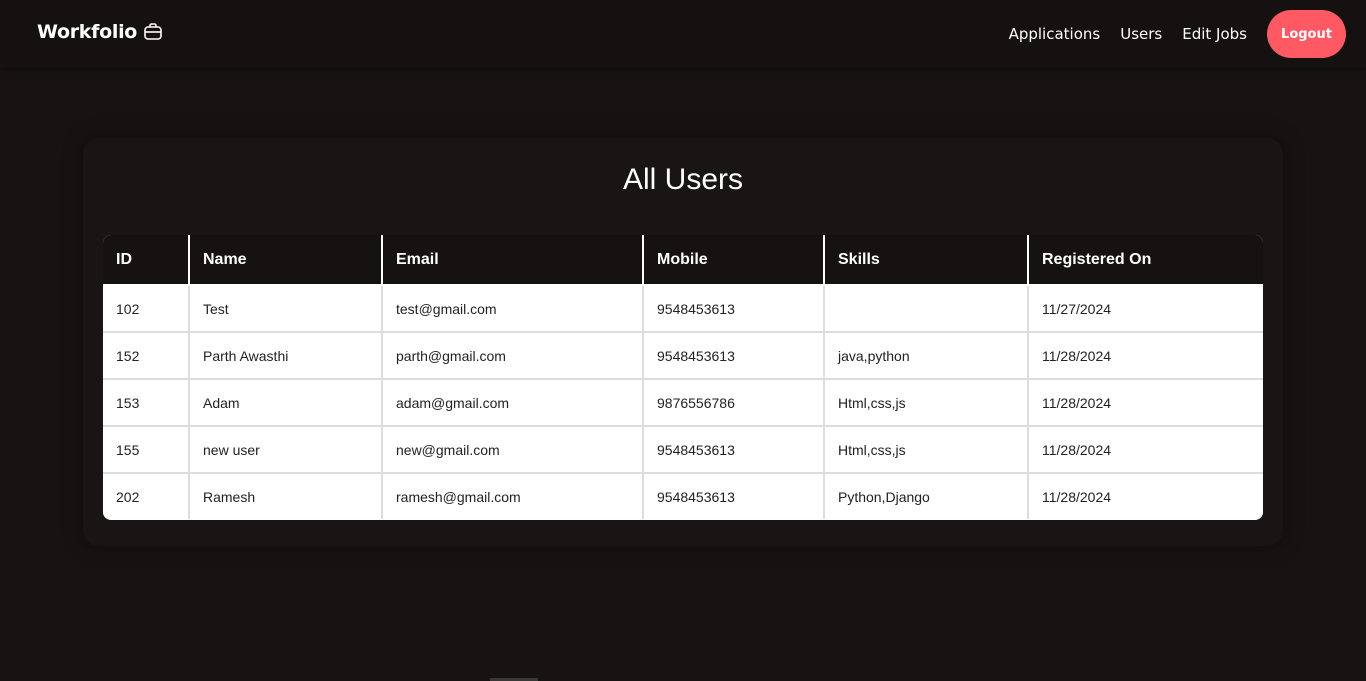 The image size is (1366, 681). I want to click on cell-skills: java,python, so click(926, 355).